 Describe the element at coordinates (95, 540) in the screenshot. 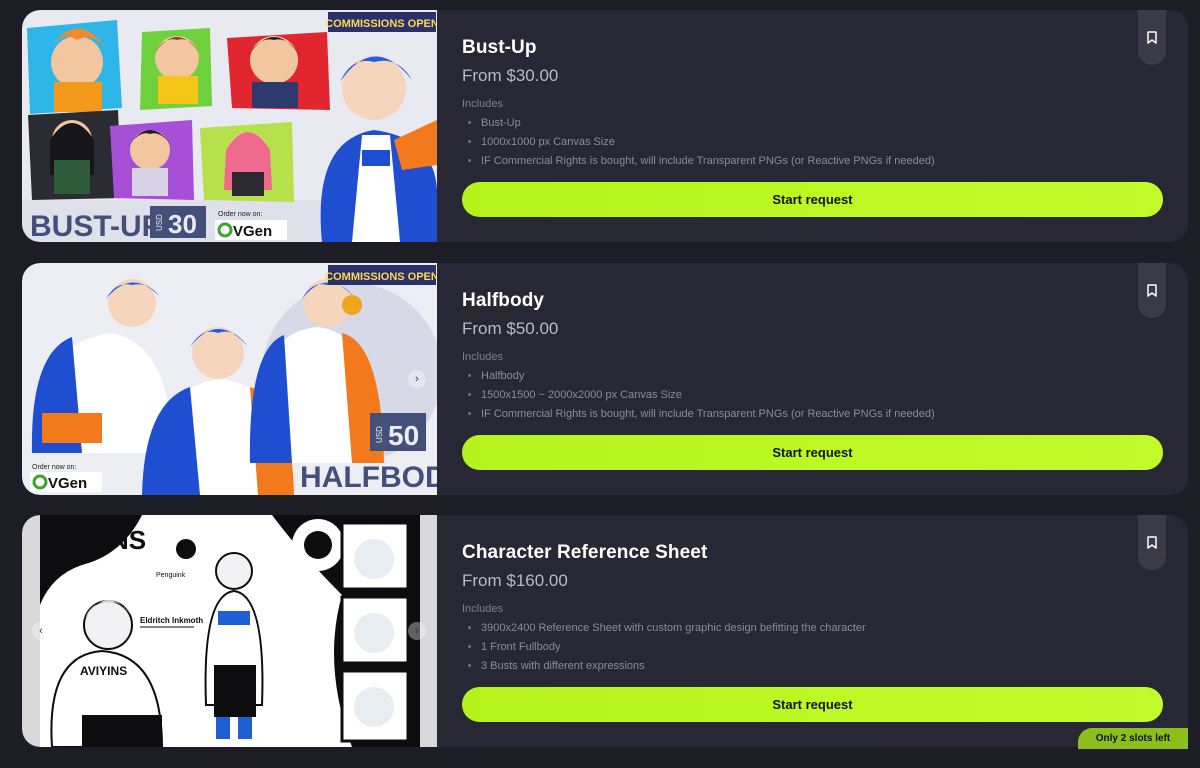

I see `image-headline: AVIYINS` at that location.